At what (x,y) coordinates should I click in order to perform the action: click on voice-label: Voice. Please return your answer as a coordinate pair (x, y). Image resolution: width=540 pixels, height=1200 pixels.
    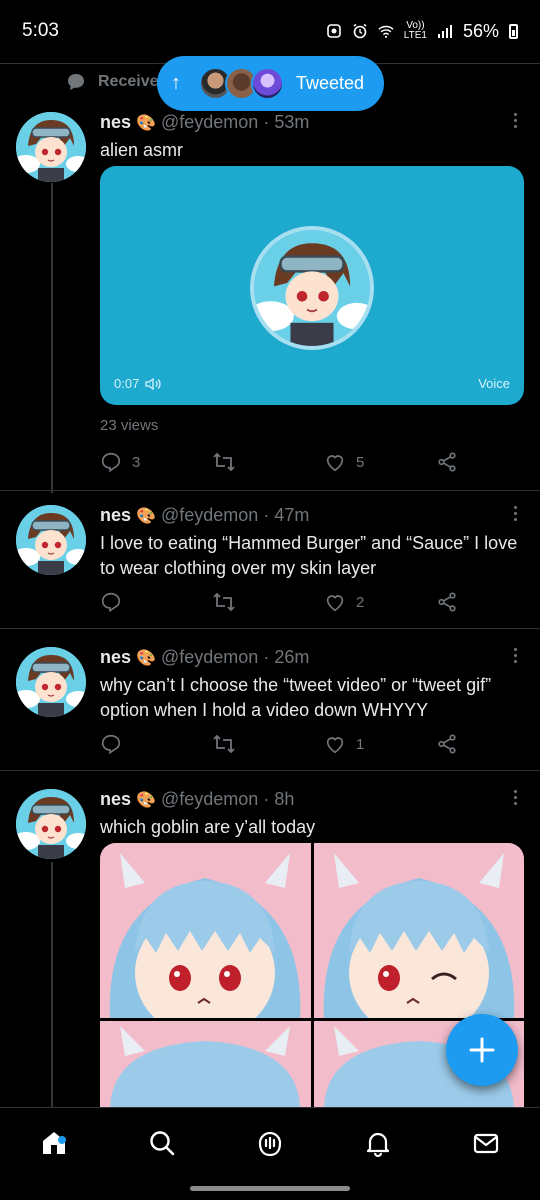
    Looking at the image, I should click on (494, 383).